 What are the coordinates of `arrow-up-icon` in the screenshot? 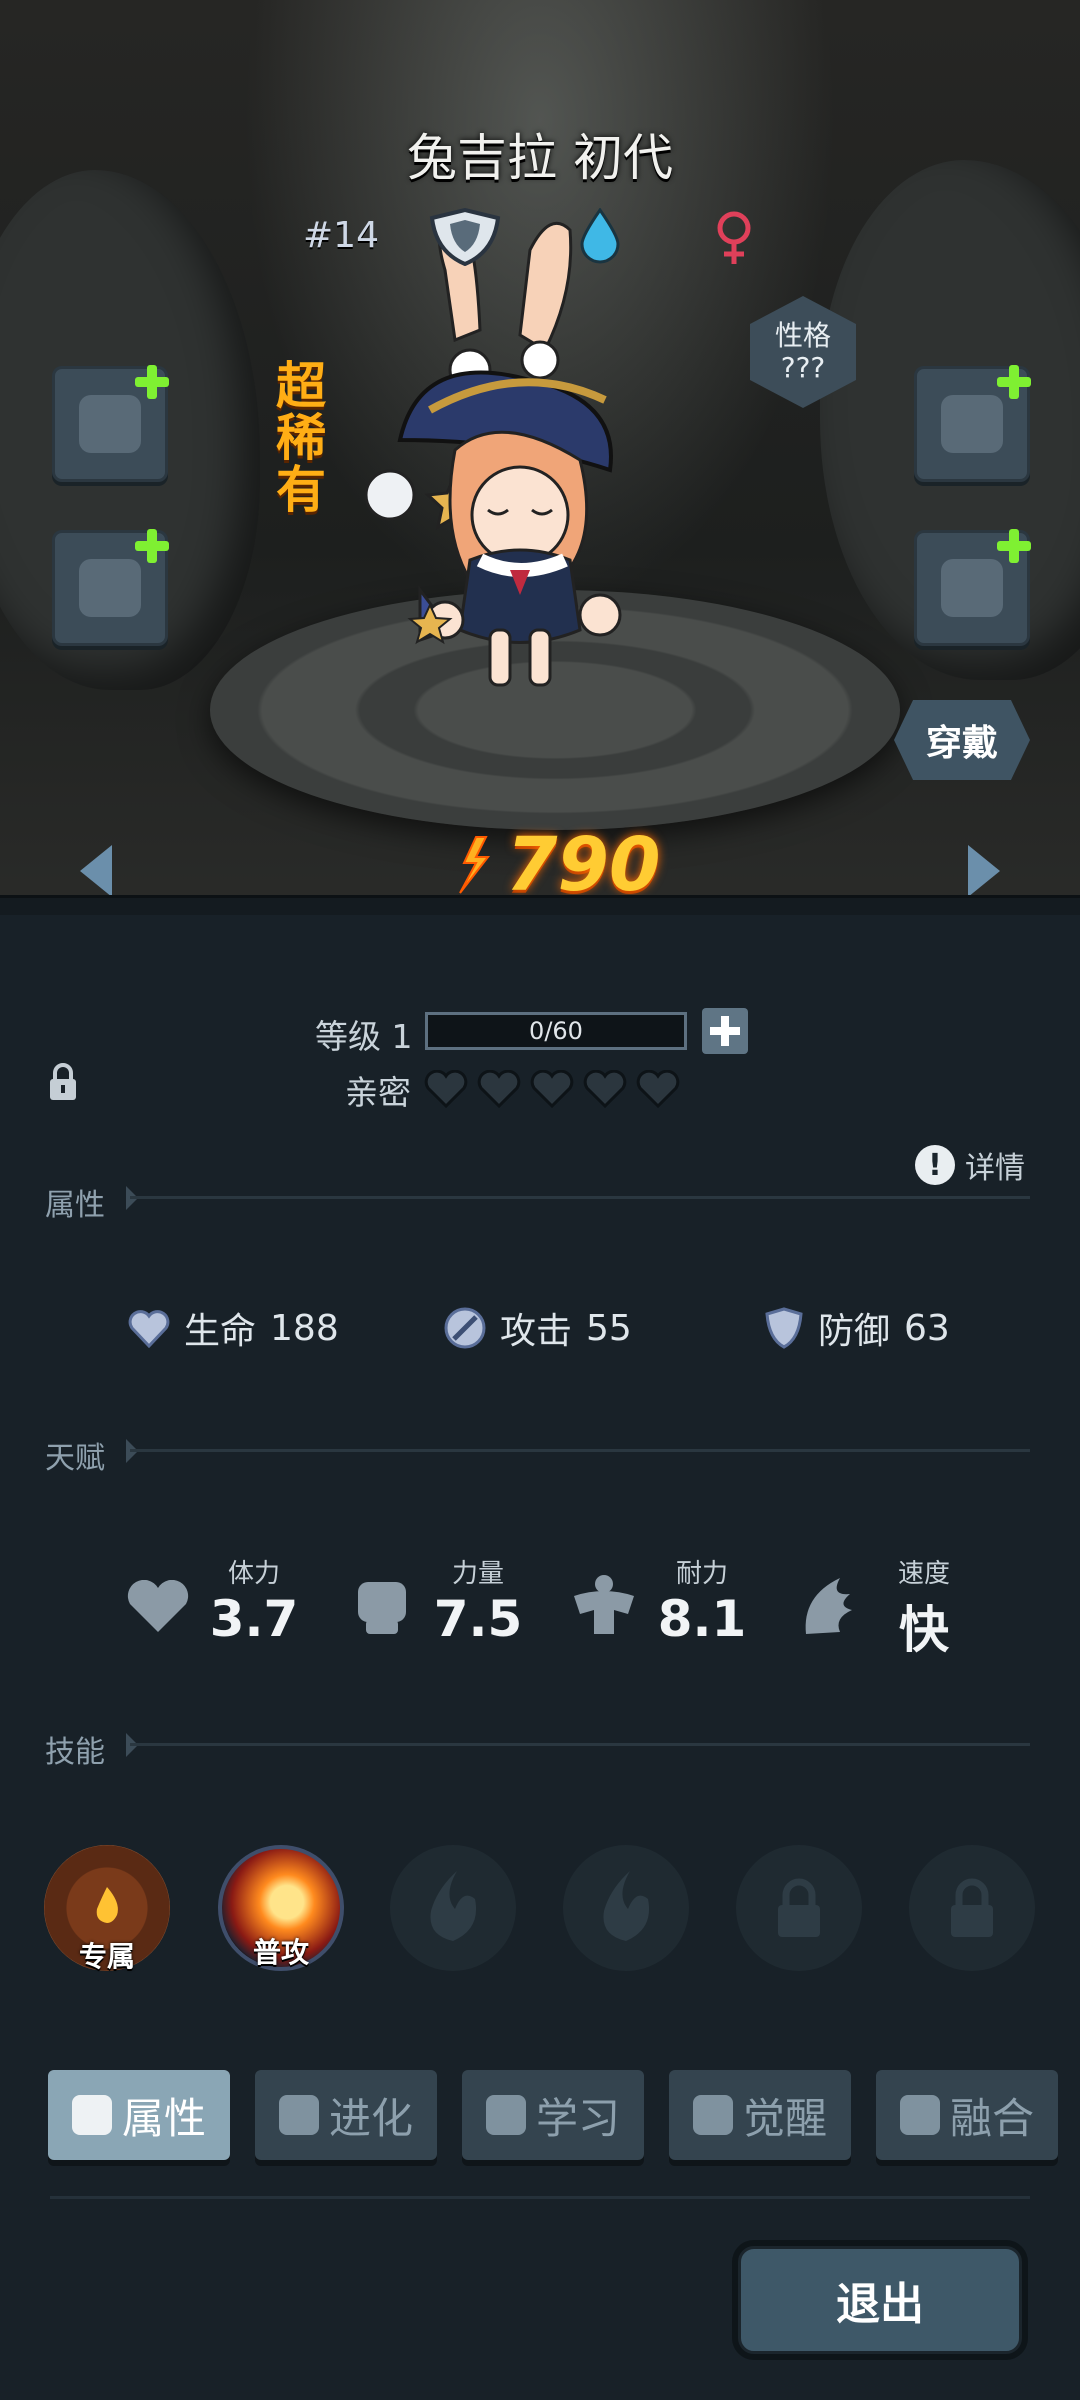 It's located at (298, 2115).